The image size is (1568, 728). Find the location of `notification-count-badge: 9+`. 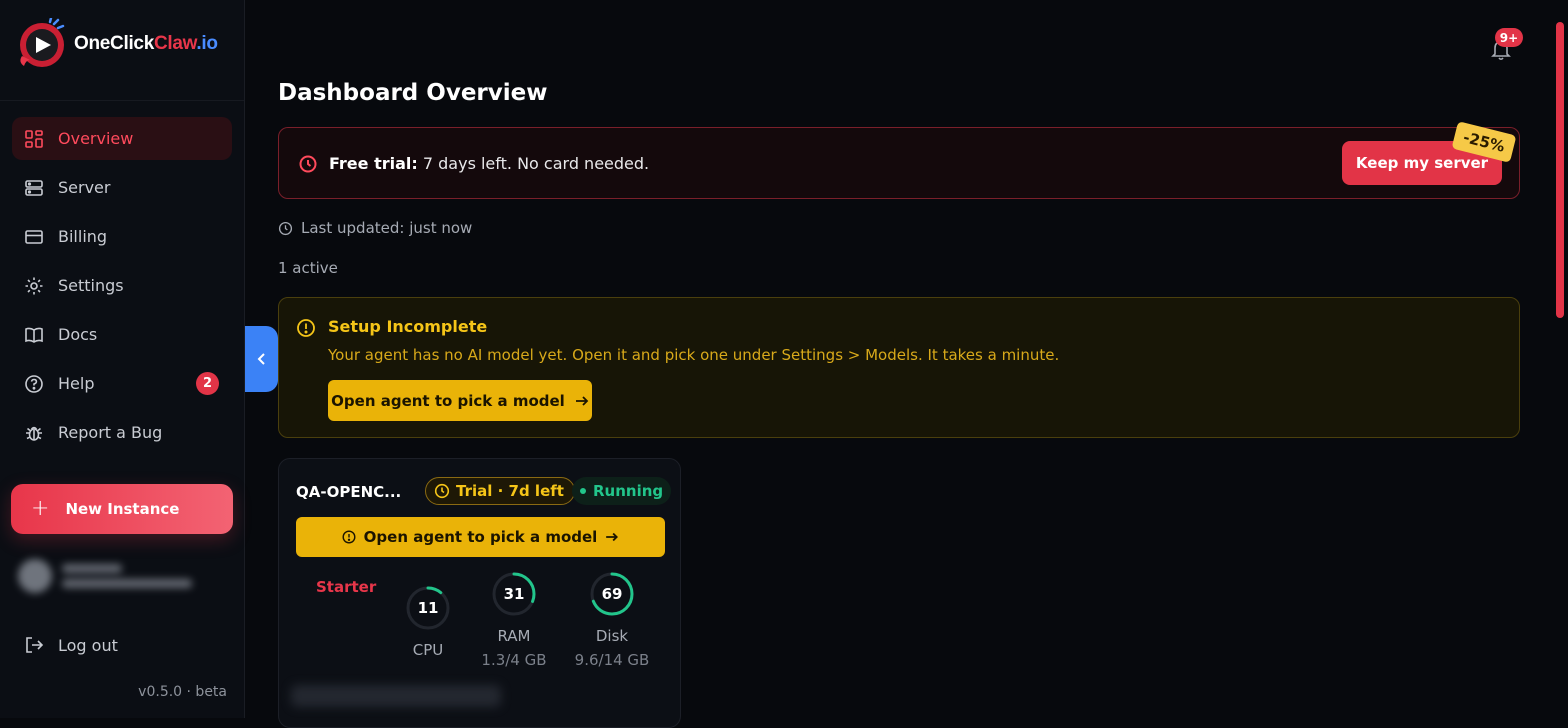

notification-count-badge: 9+ is located at coordinates (1509, 37).